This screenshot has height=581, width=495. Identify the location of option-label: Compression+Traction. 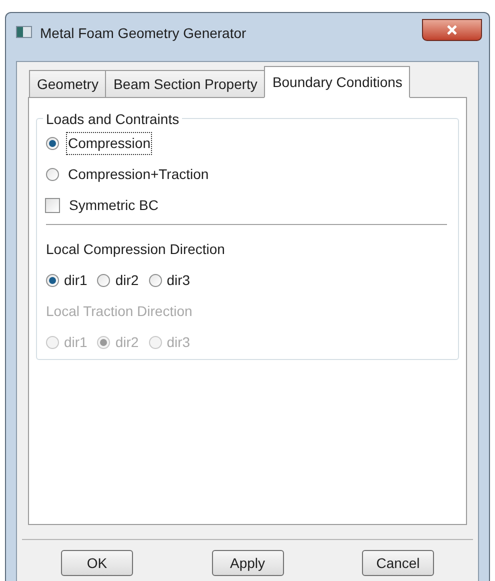
(138, 174).